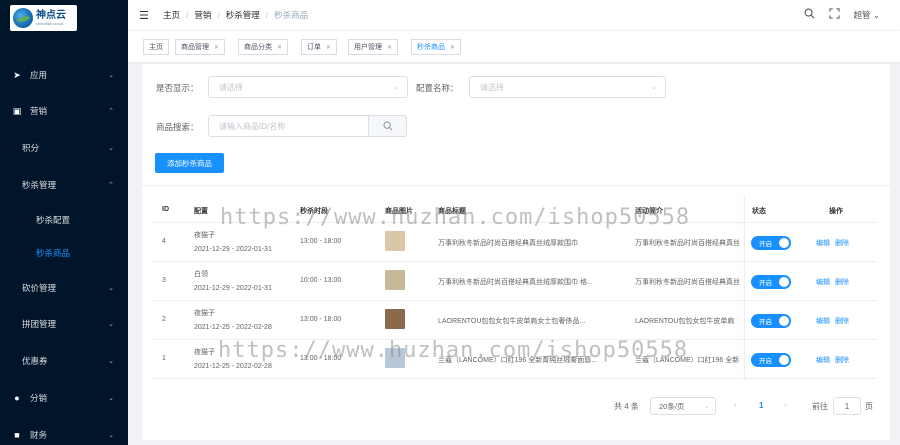 Image resolution: width=900 pixels, height=445 pixels. What do you see at coordinates (164, 319) in the screenshot?
I see `cell-id: 2` at bounding box center [164, 319].